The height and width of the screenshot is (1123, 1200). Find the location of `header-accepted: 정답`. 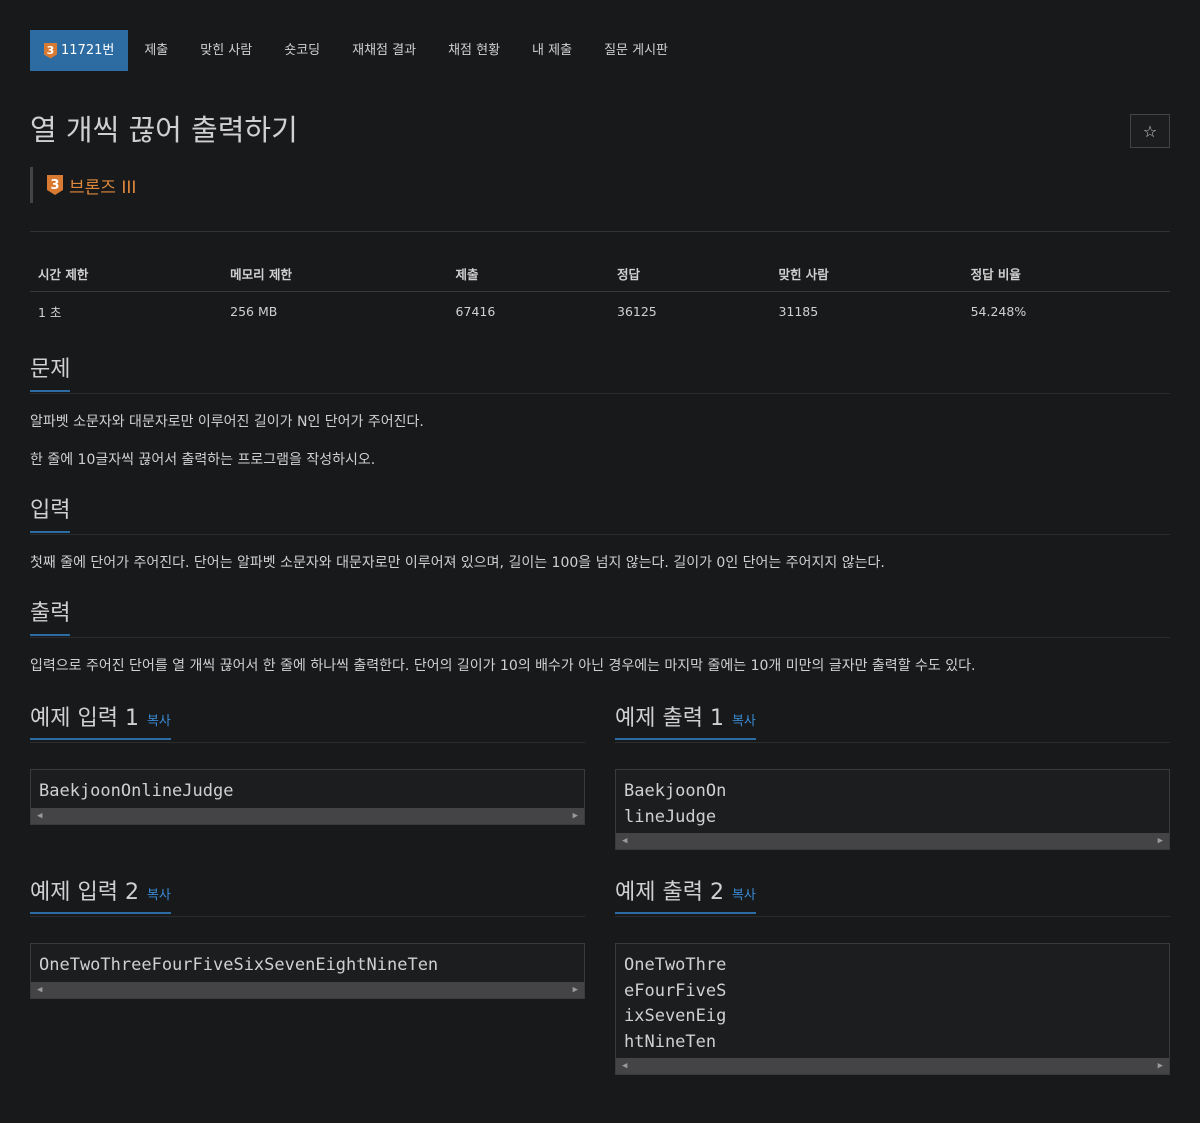

header-accepted: 정답 is located at coordinates (690, 274).